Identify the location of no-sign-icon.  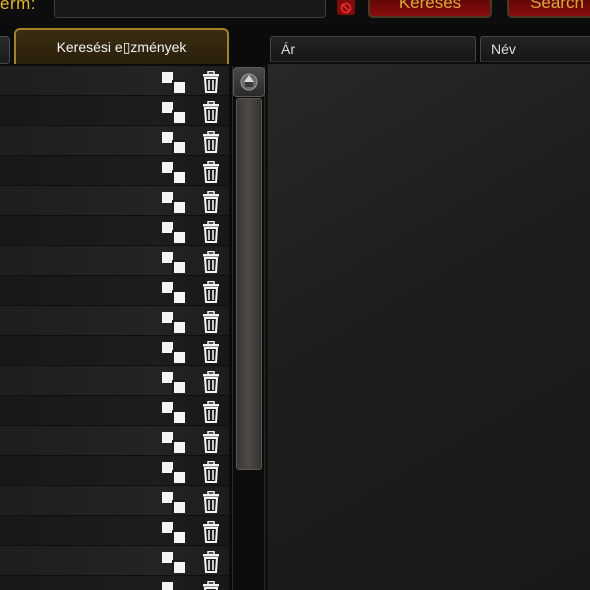
(346, 7).